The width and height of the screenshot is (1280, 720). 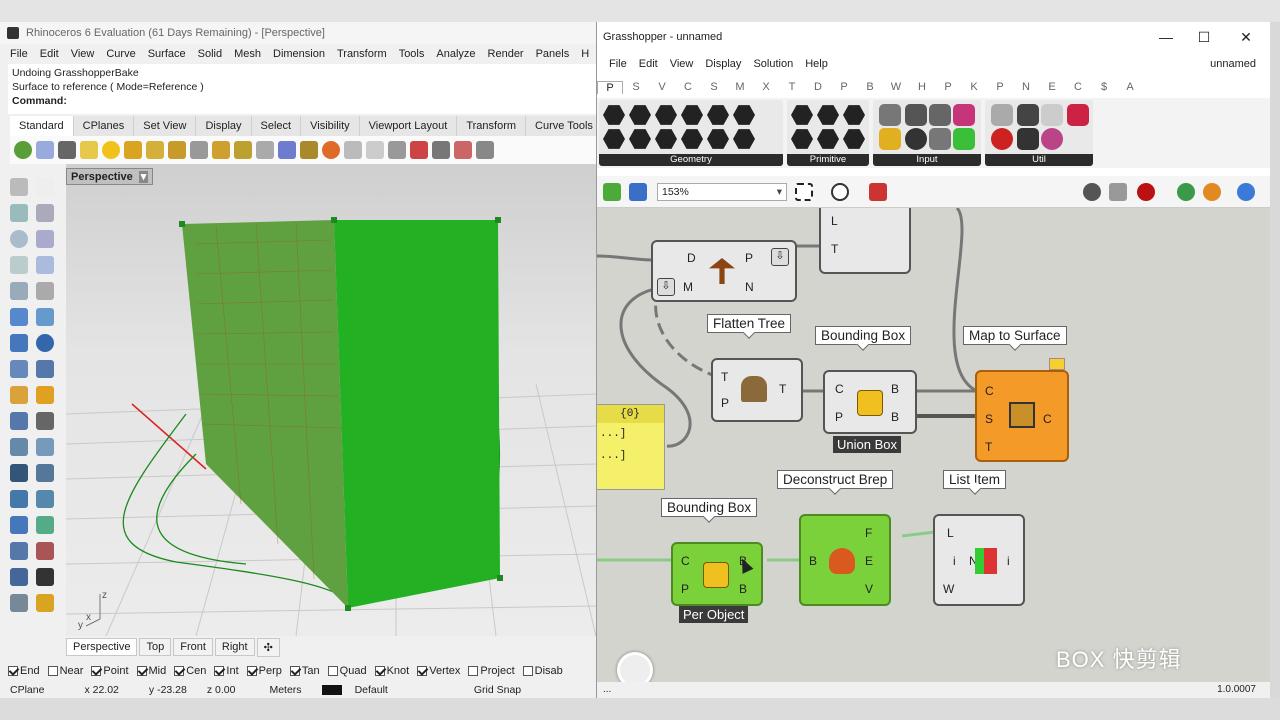 I want to click on grid-tool-icon, so click(x=45, y=551).